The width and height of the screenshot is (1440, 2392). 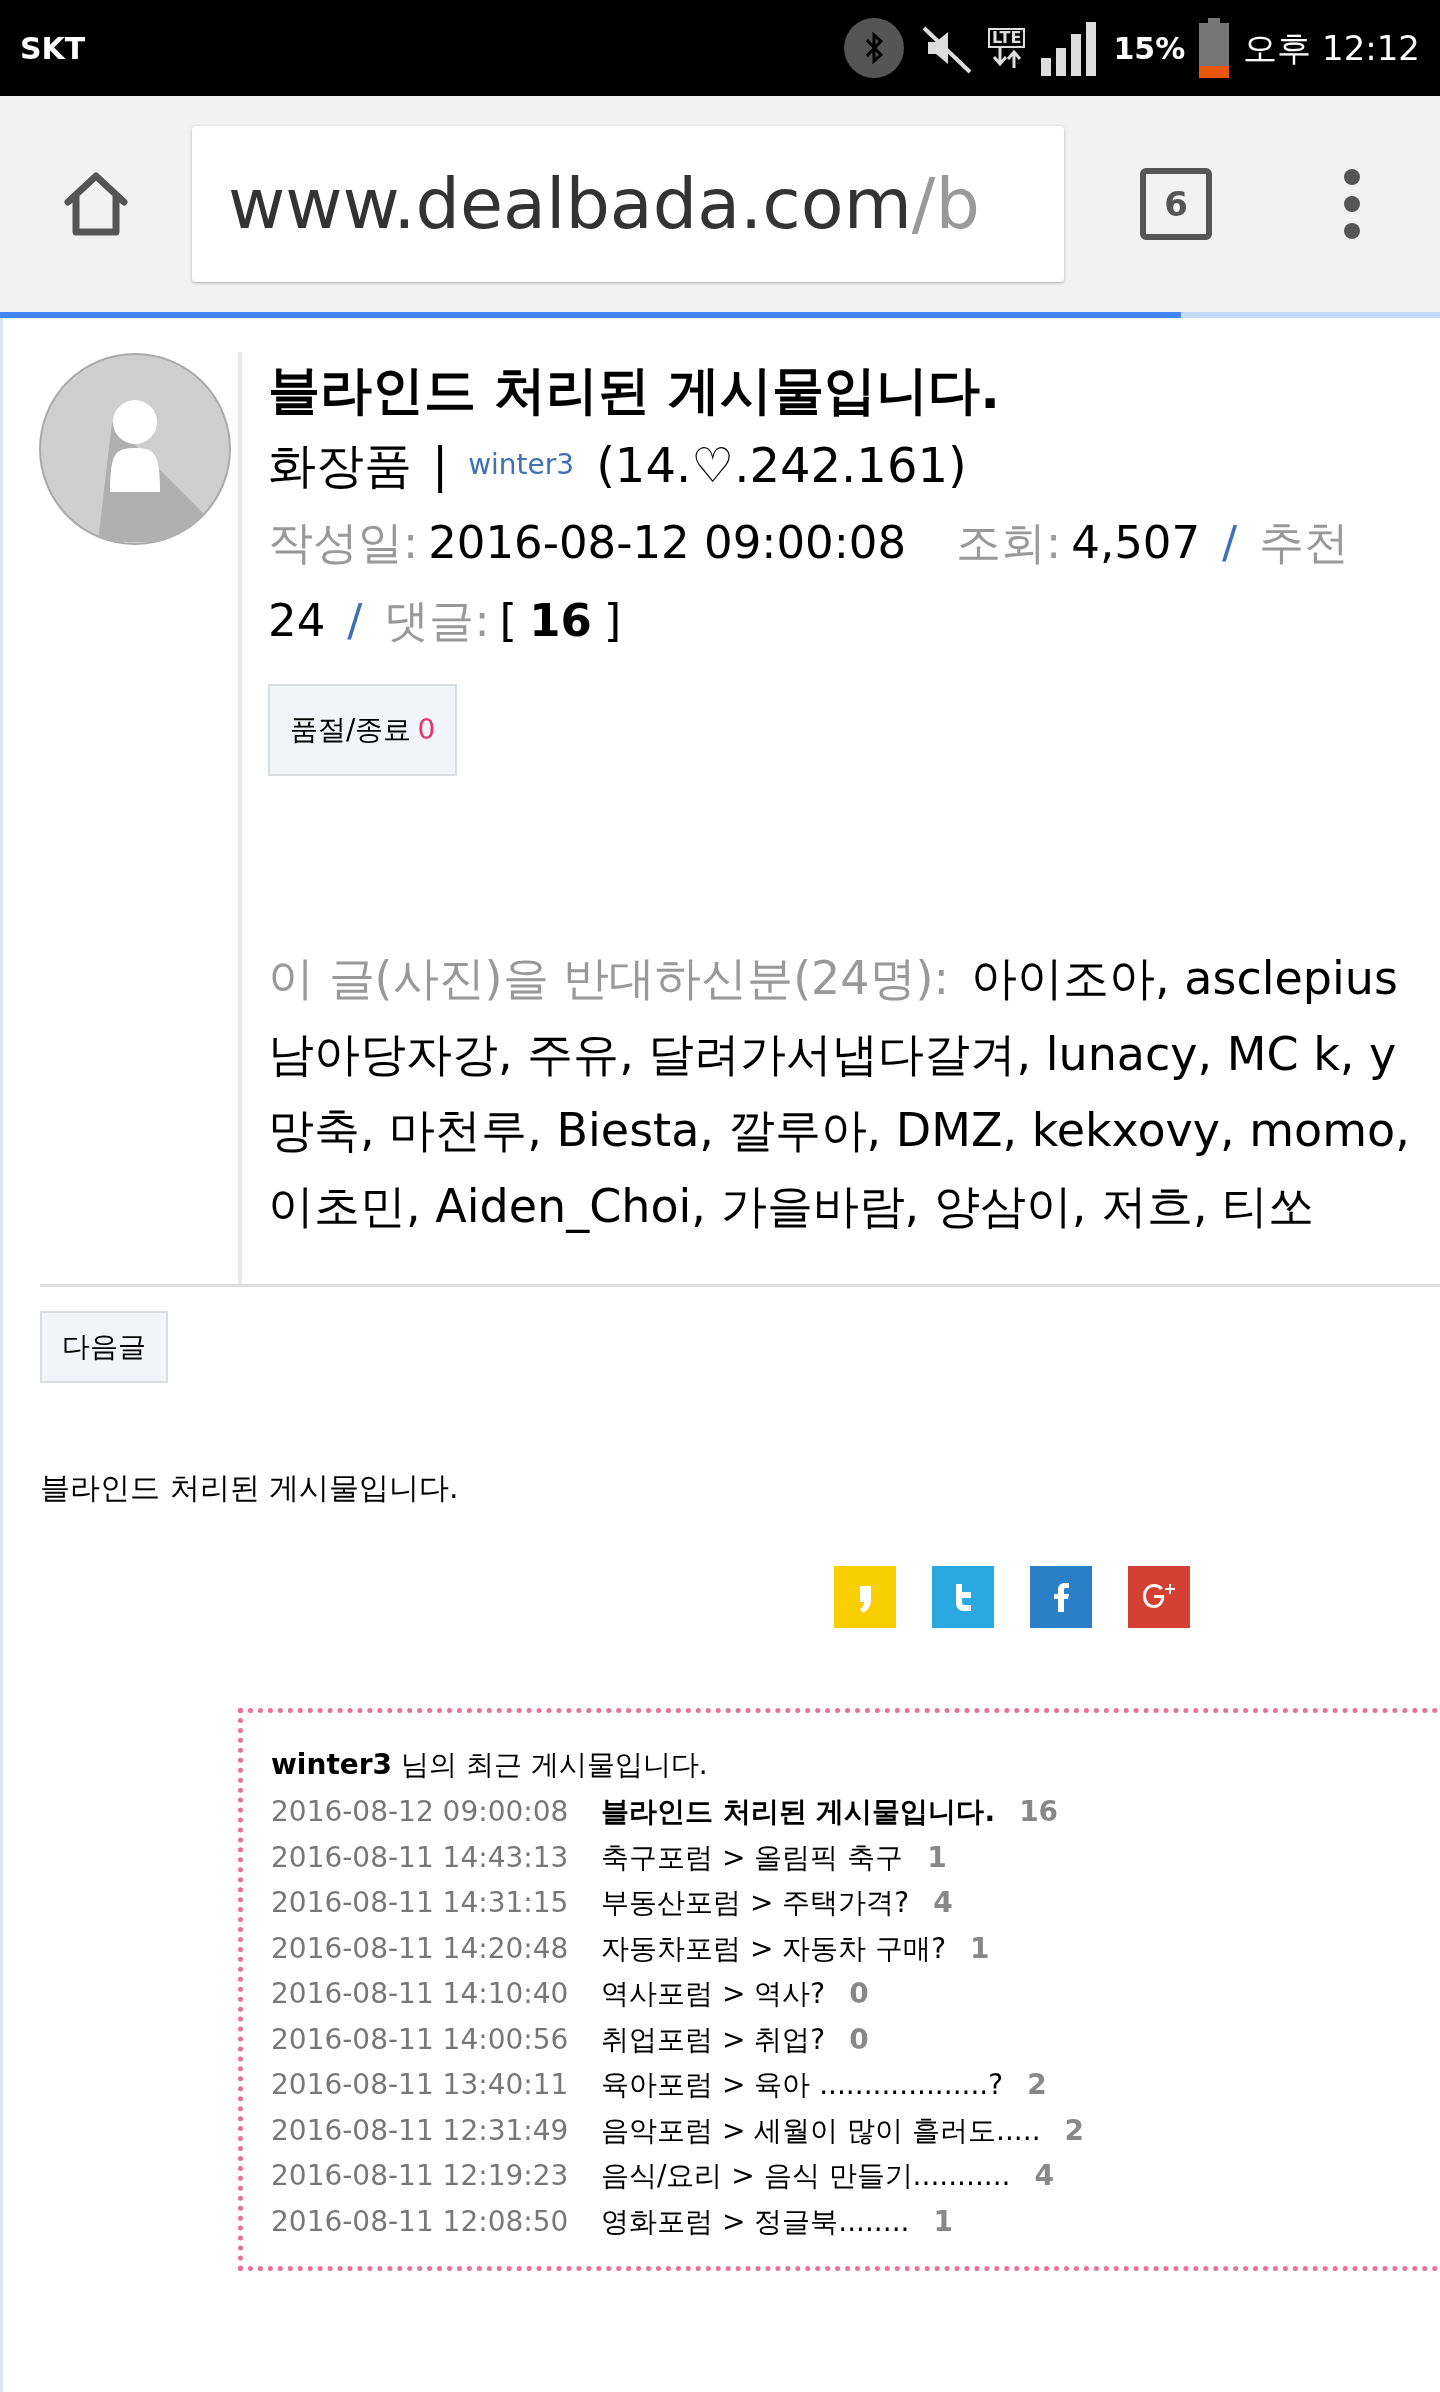 I want to click on post-date: 2016-08-11 14:10:40, so click(x=420, y=1994).